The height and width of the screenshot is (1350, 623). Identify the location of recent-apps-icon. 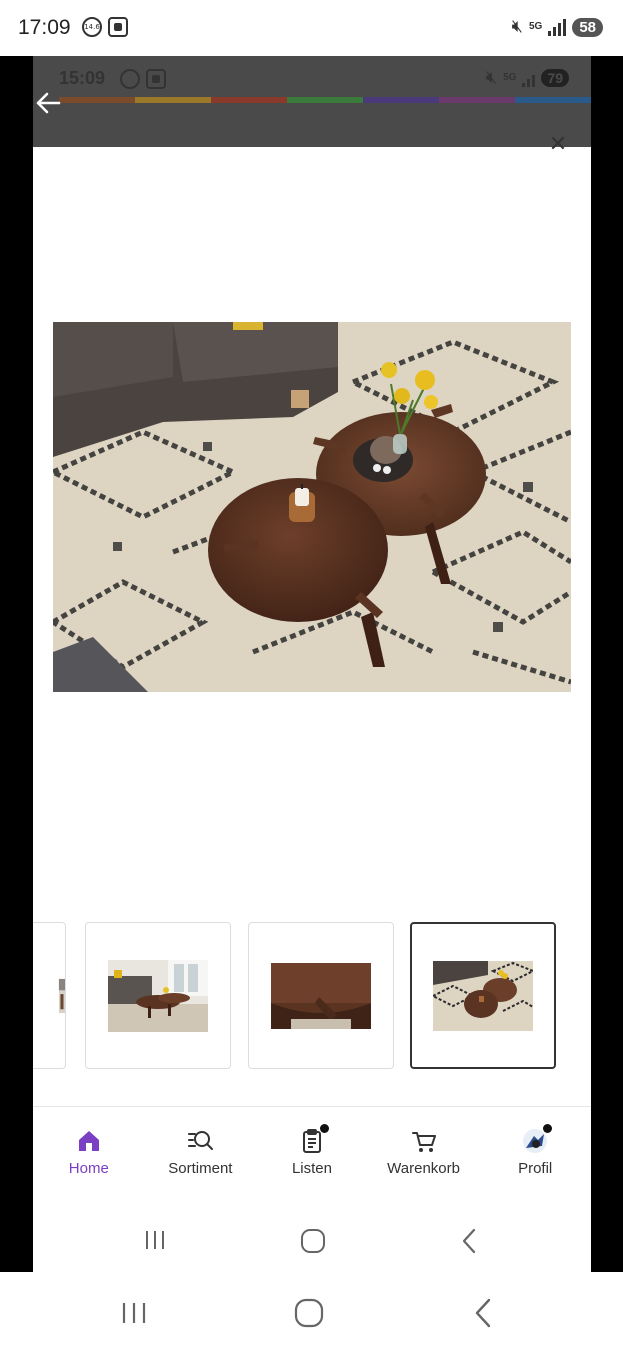
(134, 1315).